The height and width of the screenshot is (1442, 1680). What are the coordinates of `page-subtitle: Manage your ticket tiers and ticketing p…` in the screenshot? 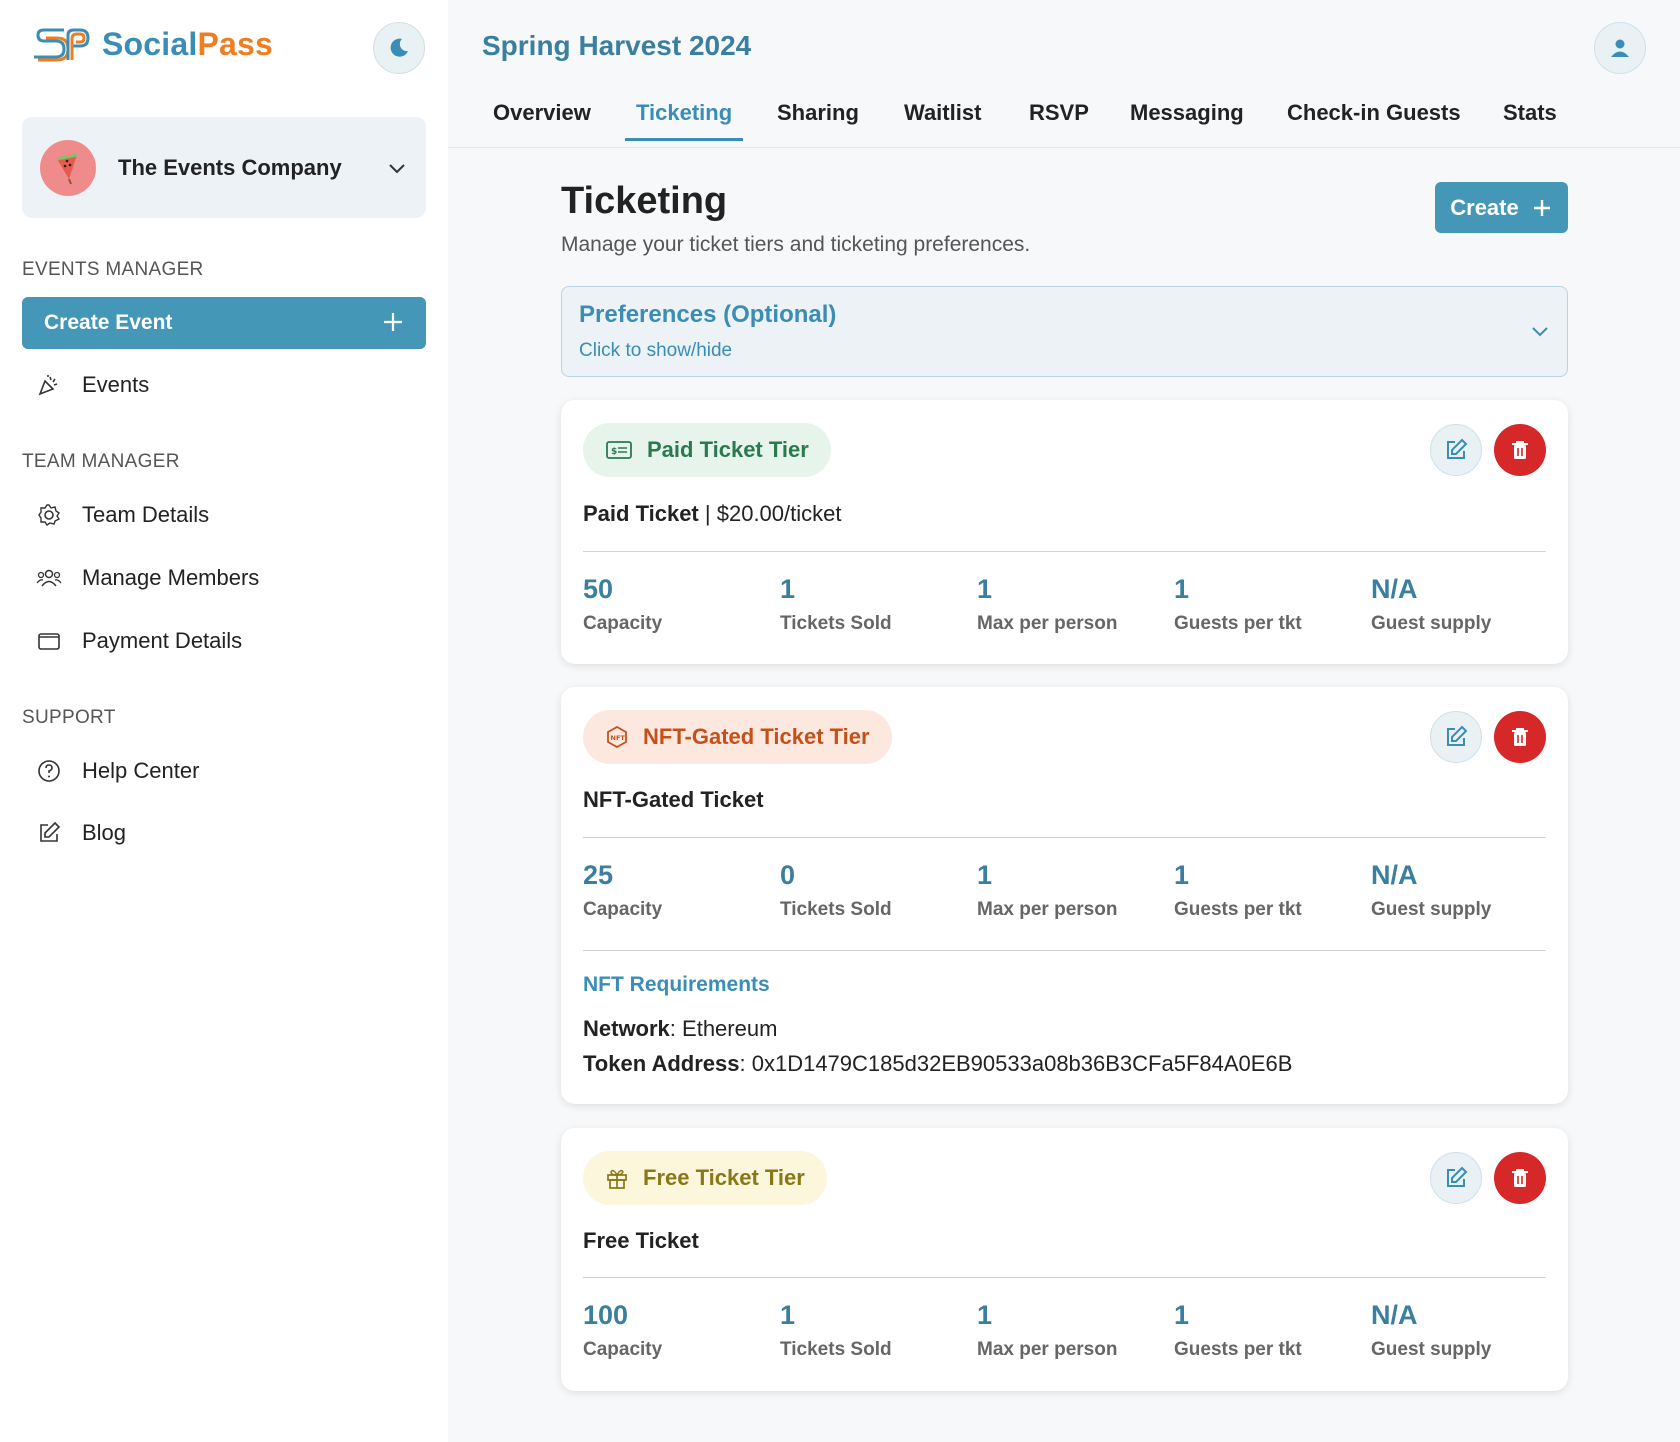 It's located at (796, 244).